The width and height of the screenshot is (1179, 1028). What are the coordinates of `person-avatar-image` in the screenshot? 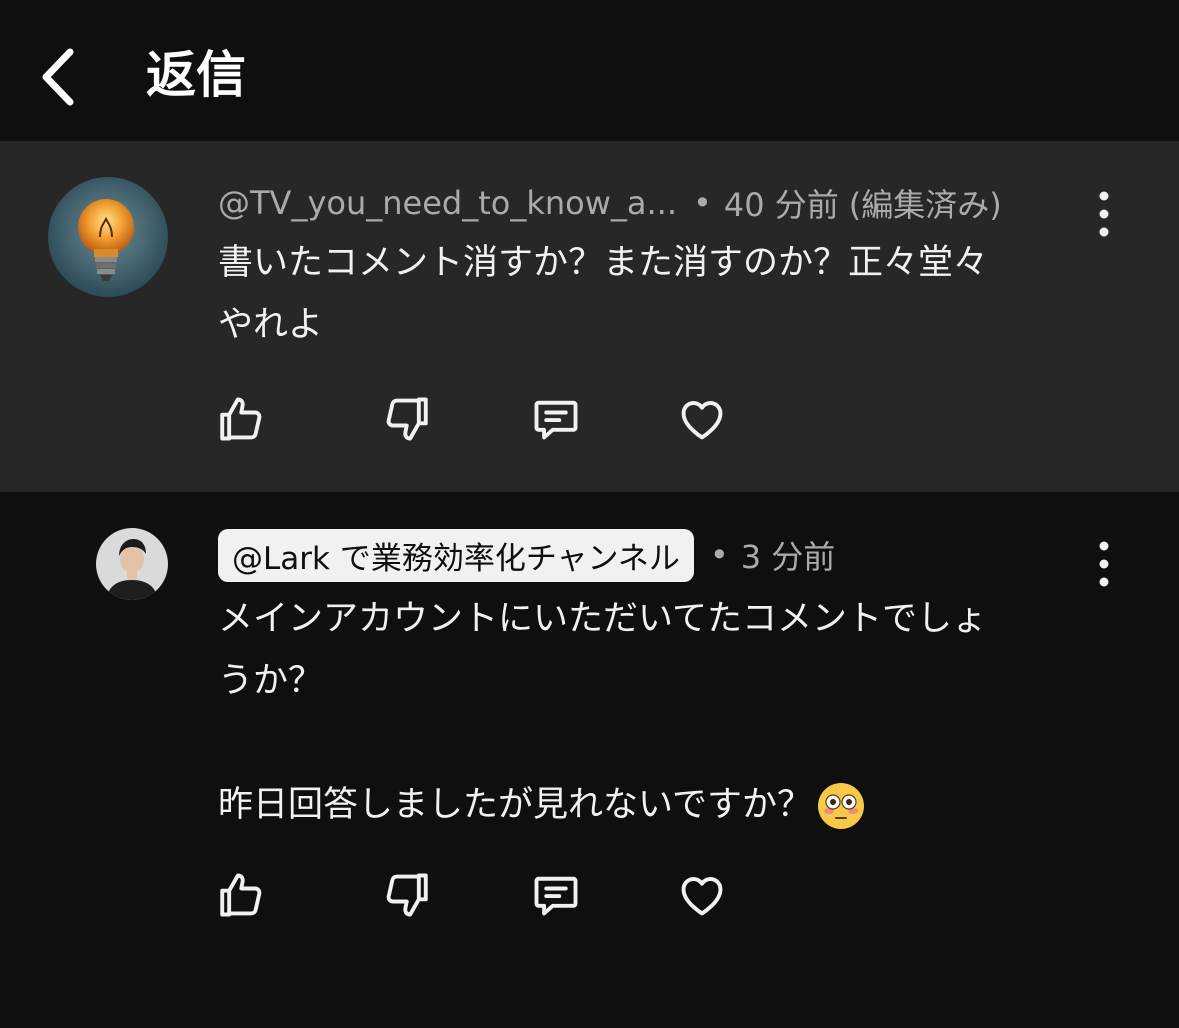 It's located at (132, 564).